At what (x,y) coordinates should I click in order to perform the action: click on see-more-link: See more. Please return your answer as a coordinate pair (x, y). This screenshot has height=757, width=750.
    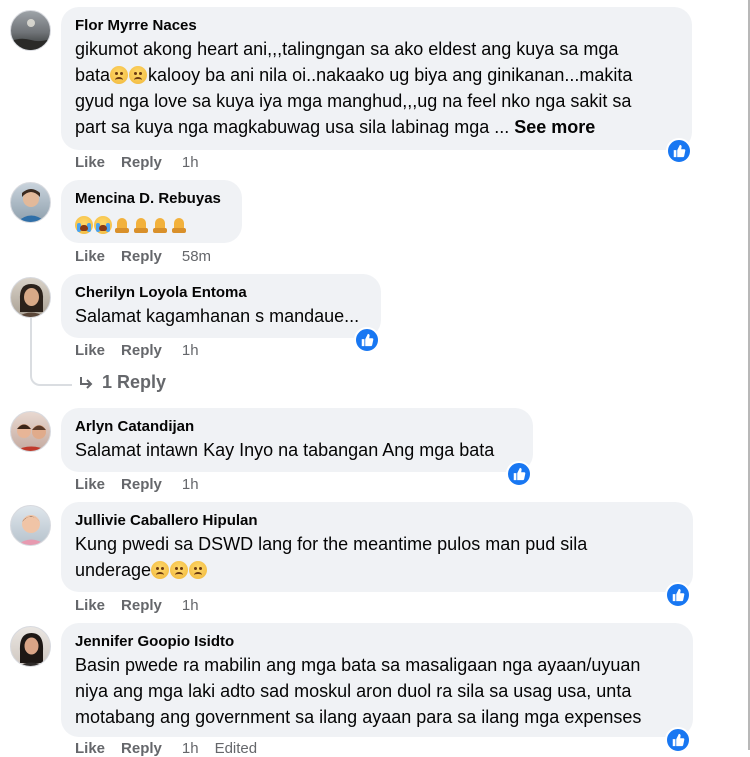
    Looking at the image, I should click on (554, 127).